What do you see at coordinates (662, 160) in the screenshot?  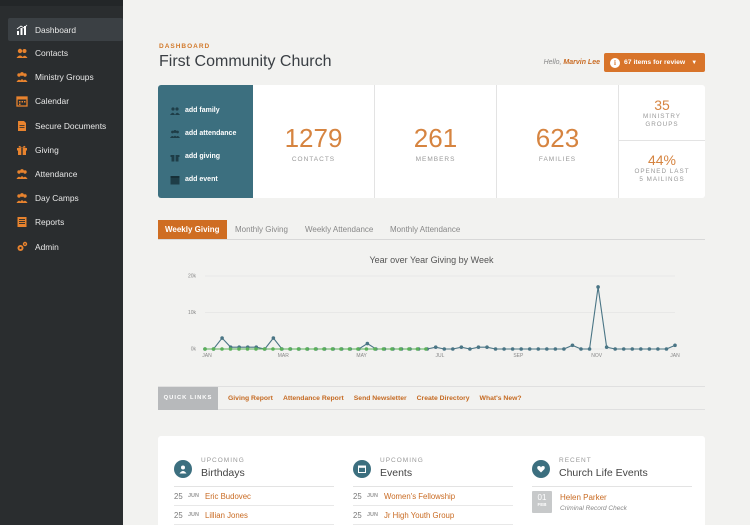 I see `stat-value: 44%` at bounding box center [662, 160].